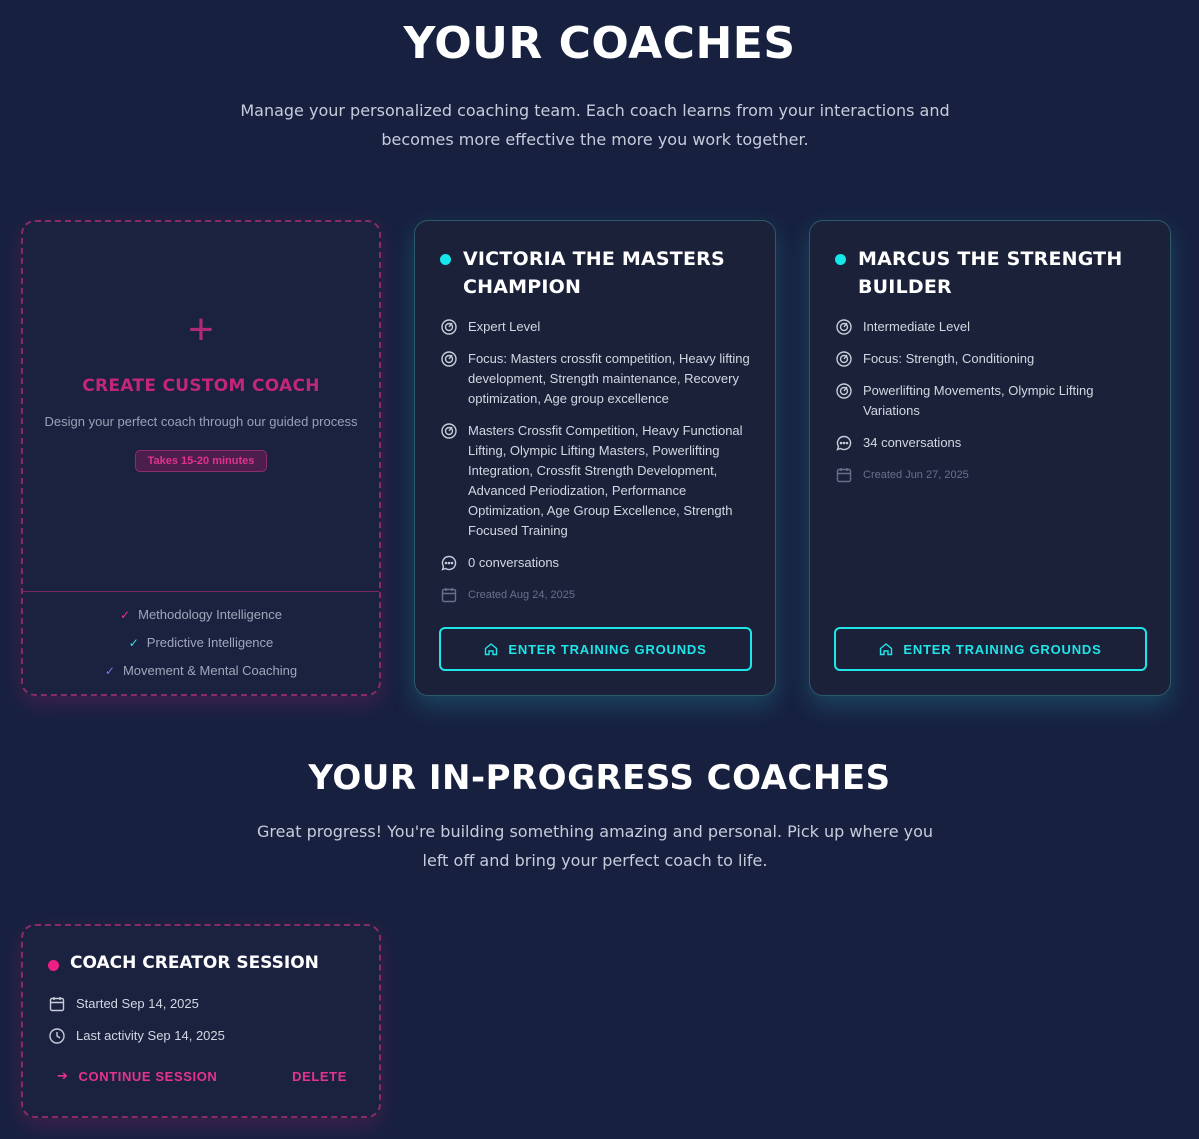 This screenshot has height=1139, width=1199. I want to click on feature-item: ✓ Methodology Intelligence, so click(201, 614).